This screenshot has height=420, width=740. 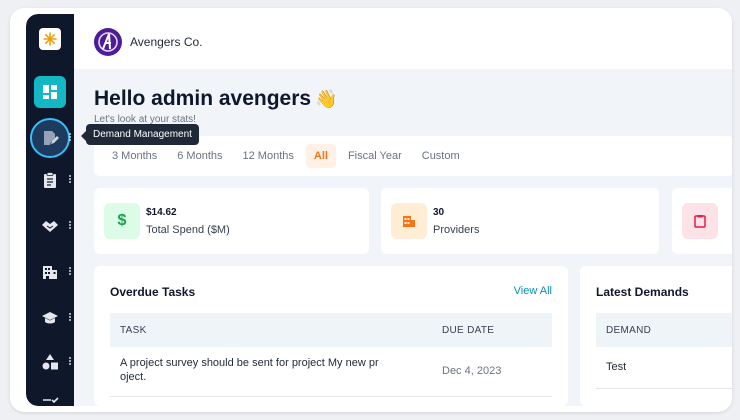 What do you see at coordinates (166, 42) in the screenshot?
I see `company-name: Avengers Co.` at bounding box center [166, 42].